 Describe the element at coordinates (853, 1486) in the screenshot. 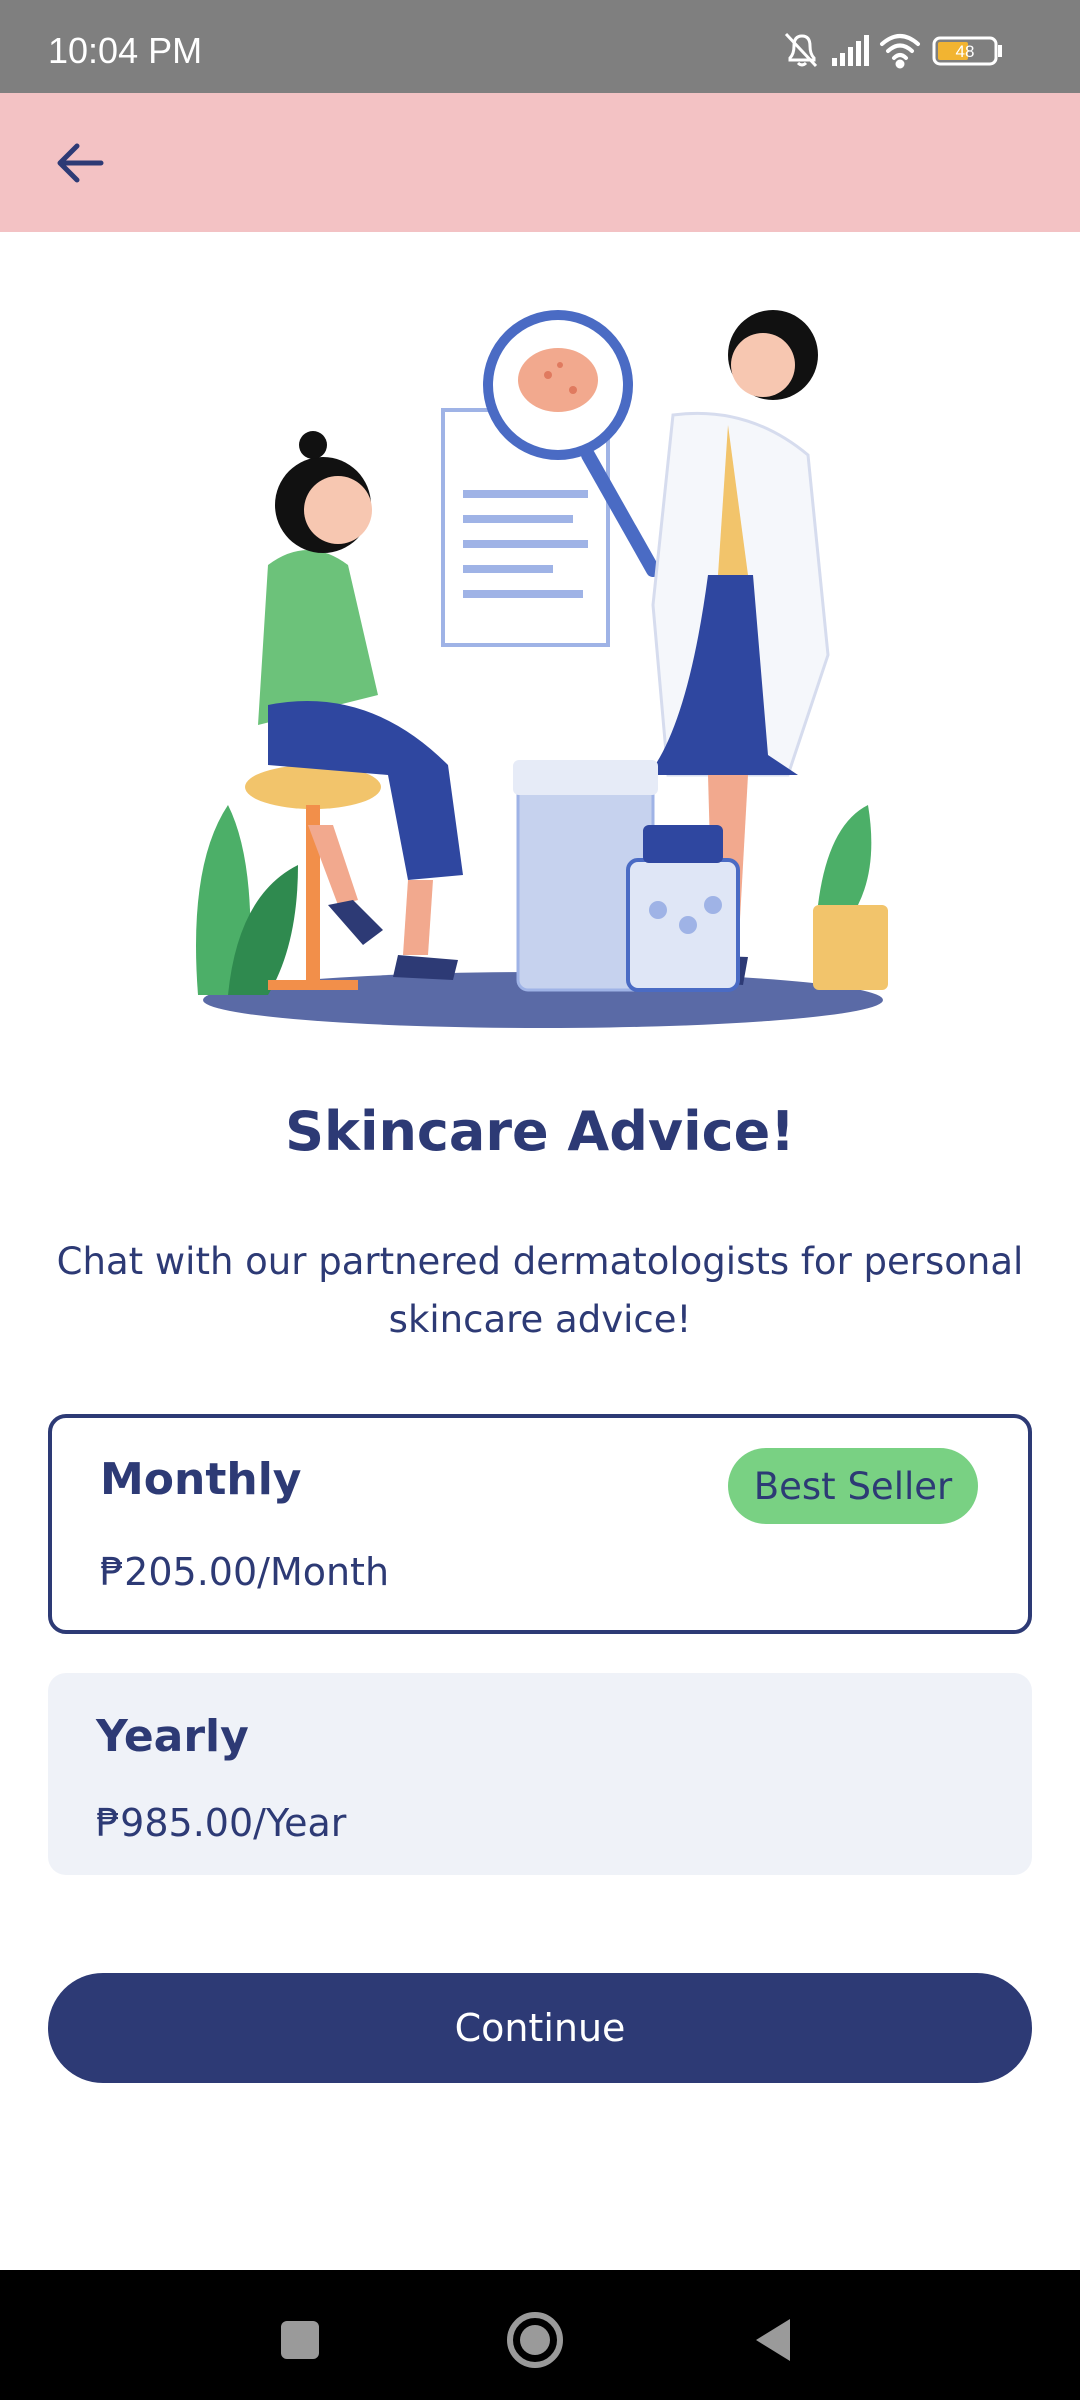

I see `best-seller-badge: Best Seller` at that location.